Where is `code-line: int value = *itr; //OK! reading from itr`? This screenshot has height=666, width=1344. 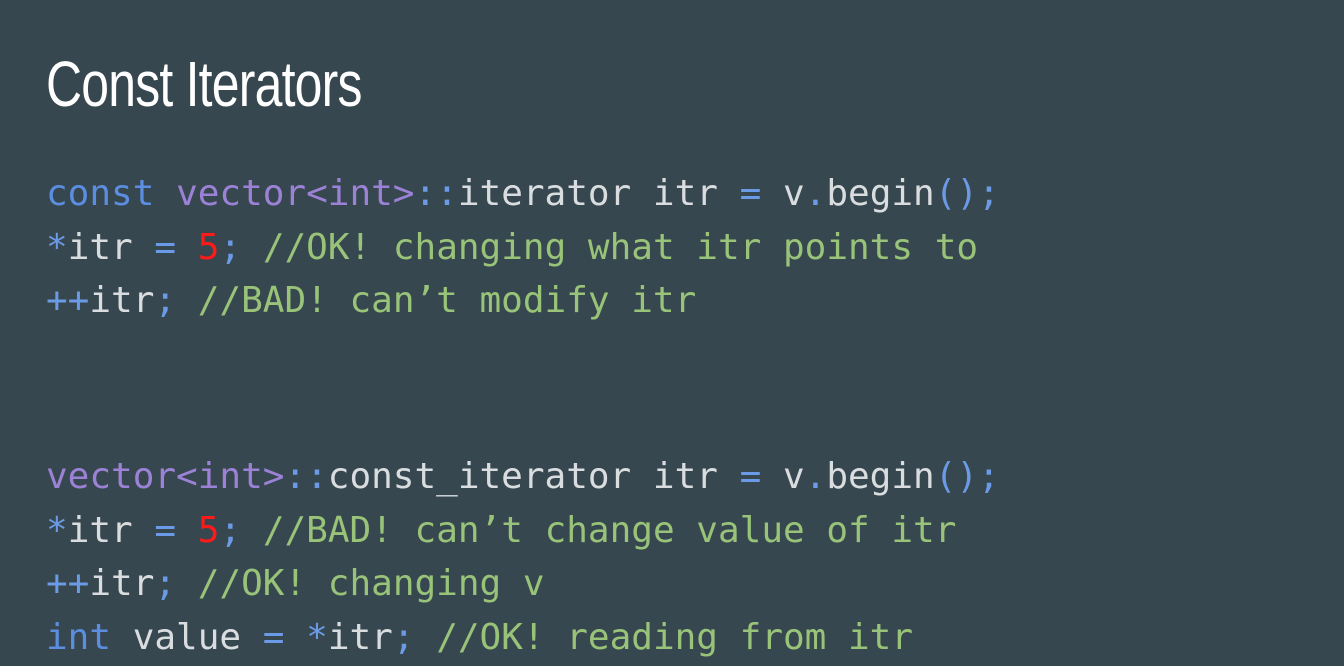 code-line: int value = *itr; //OK! reading from itr is located at coordinates (523, 638).